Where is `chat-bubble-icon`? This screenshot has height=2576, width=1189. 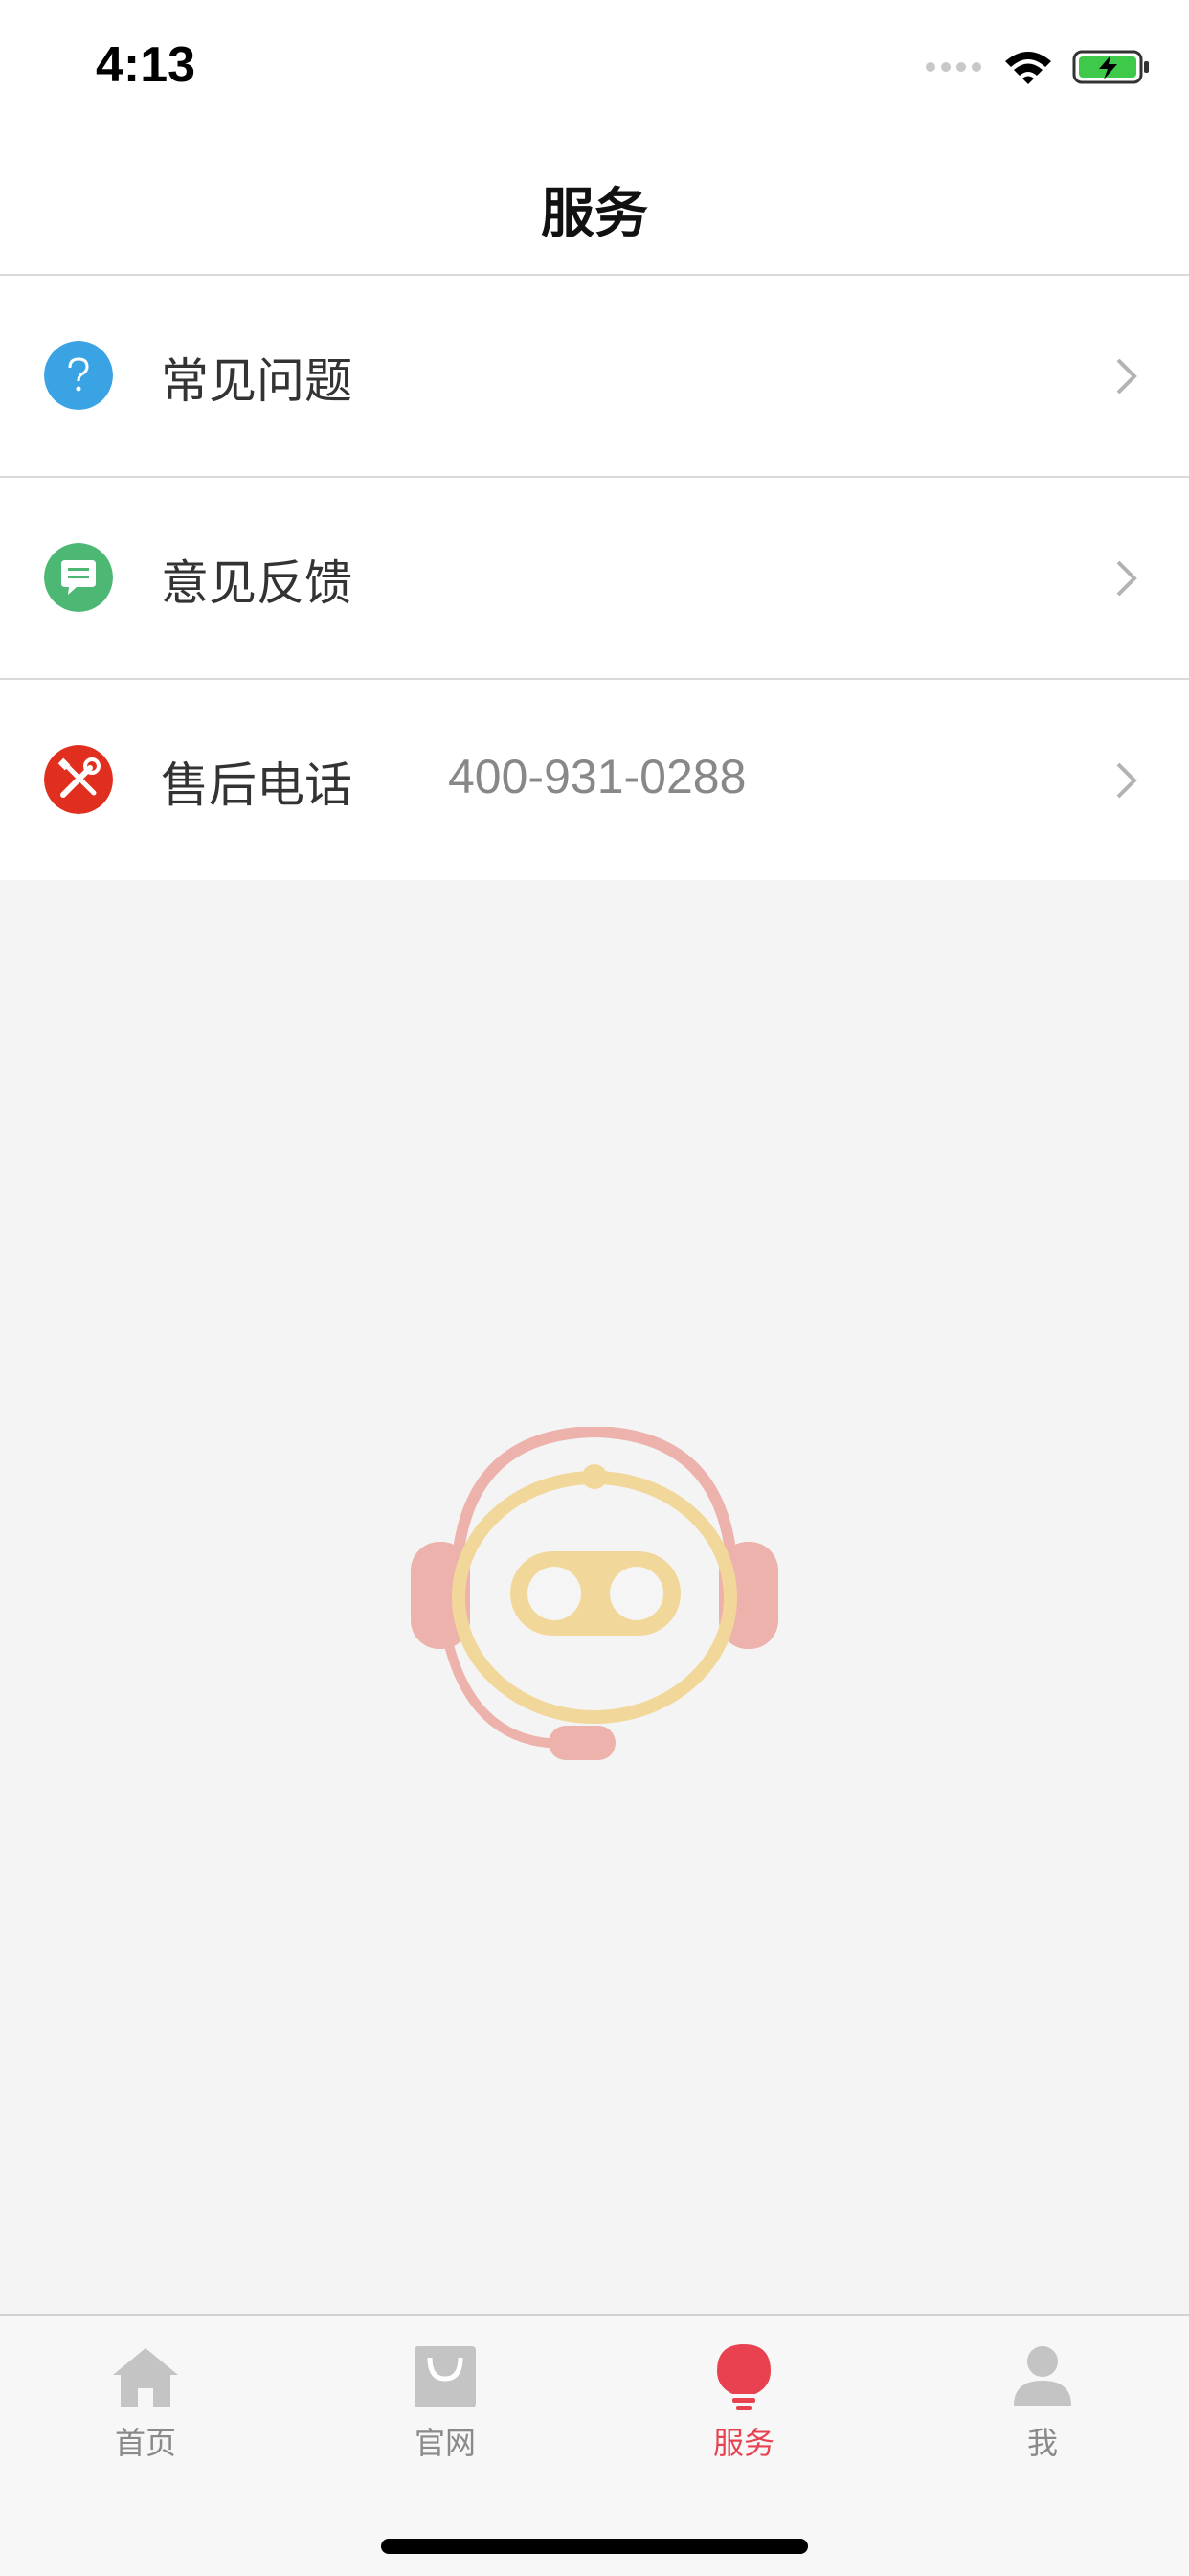
chat-bubble-icon is located at coordinates (78, 577).